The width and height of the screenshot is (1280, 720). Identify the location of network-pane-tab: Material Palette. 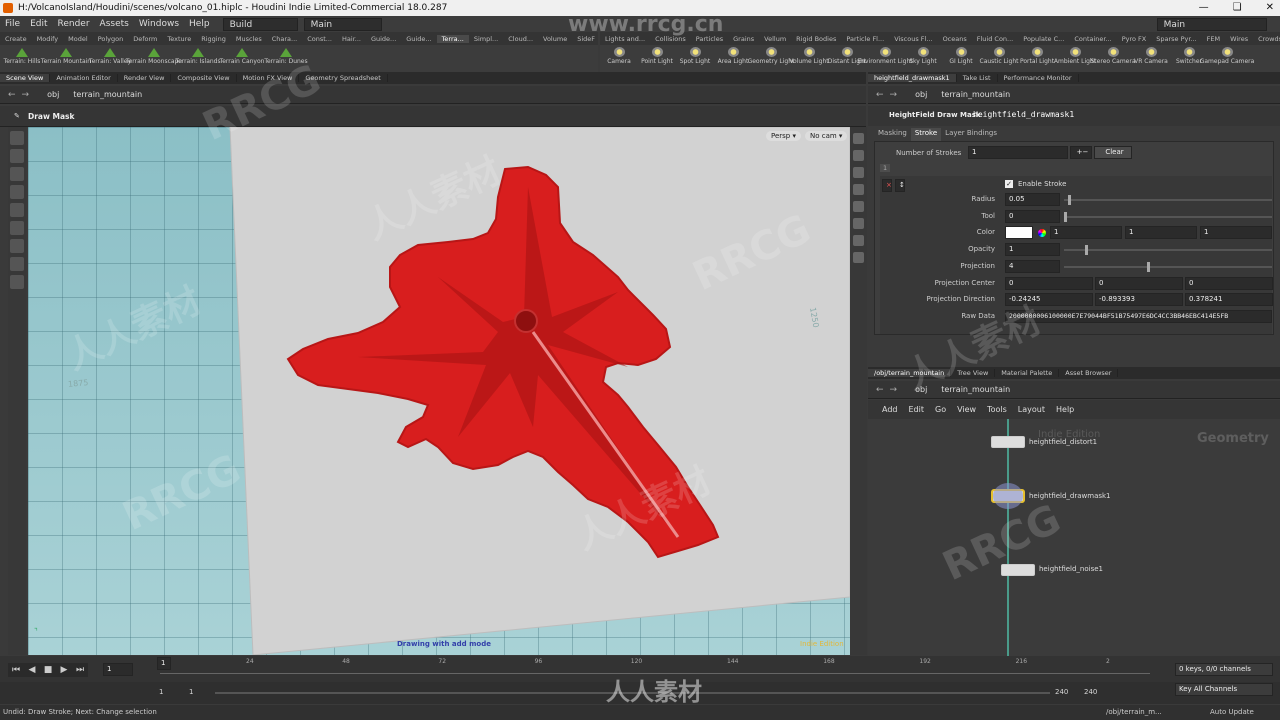
(1027, 373).